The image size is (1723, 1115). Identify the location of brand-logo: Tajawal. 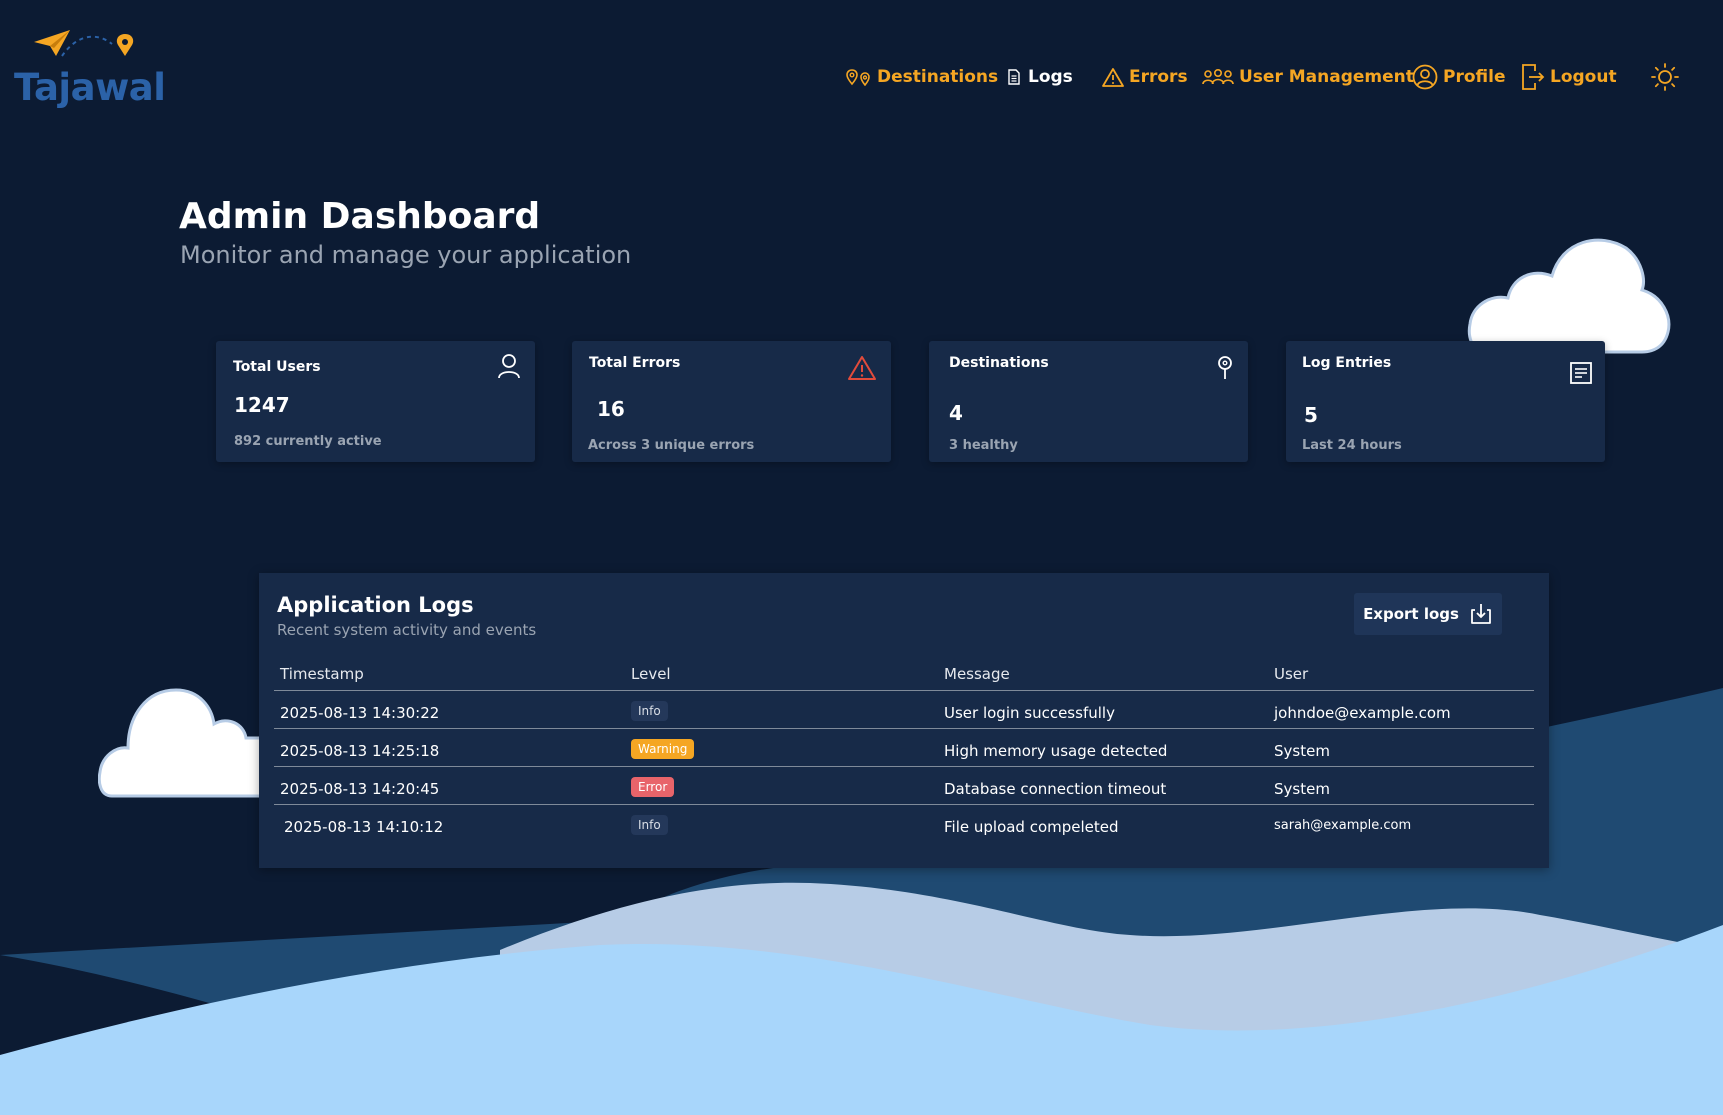
(89, 68).